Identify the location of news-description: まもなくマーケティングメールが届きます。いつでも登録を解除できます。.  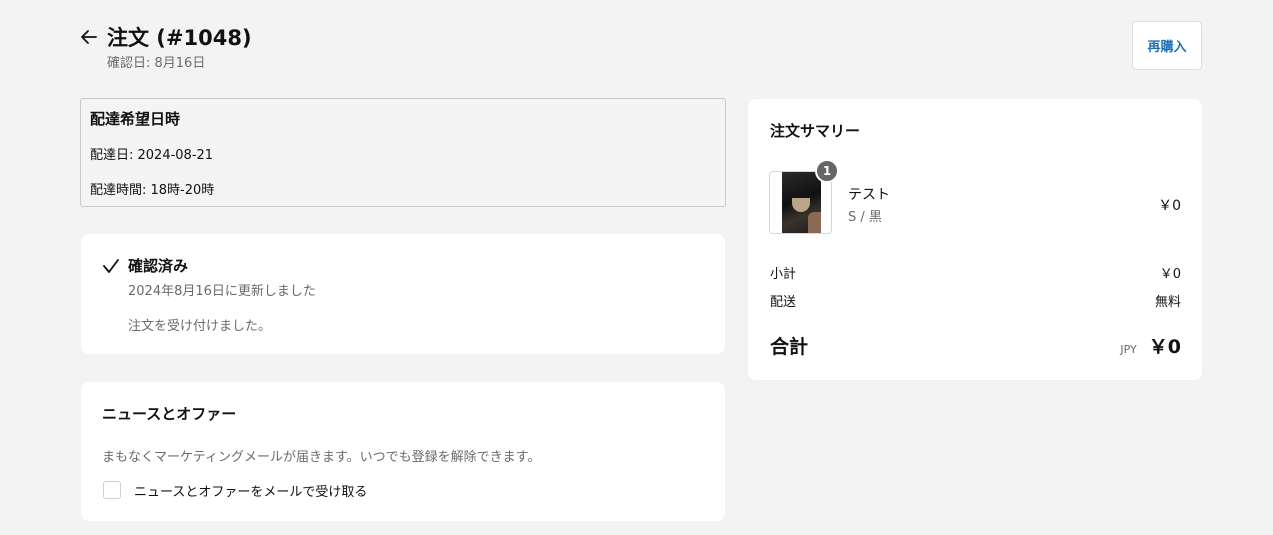
(321, 457).